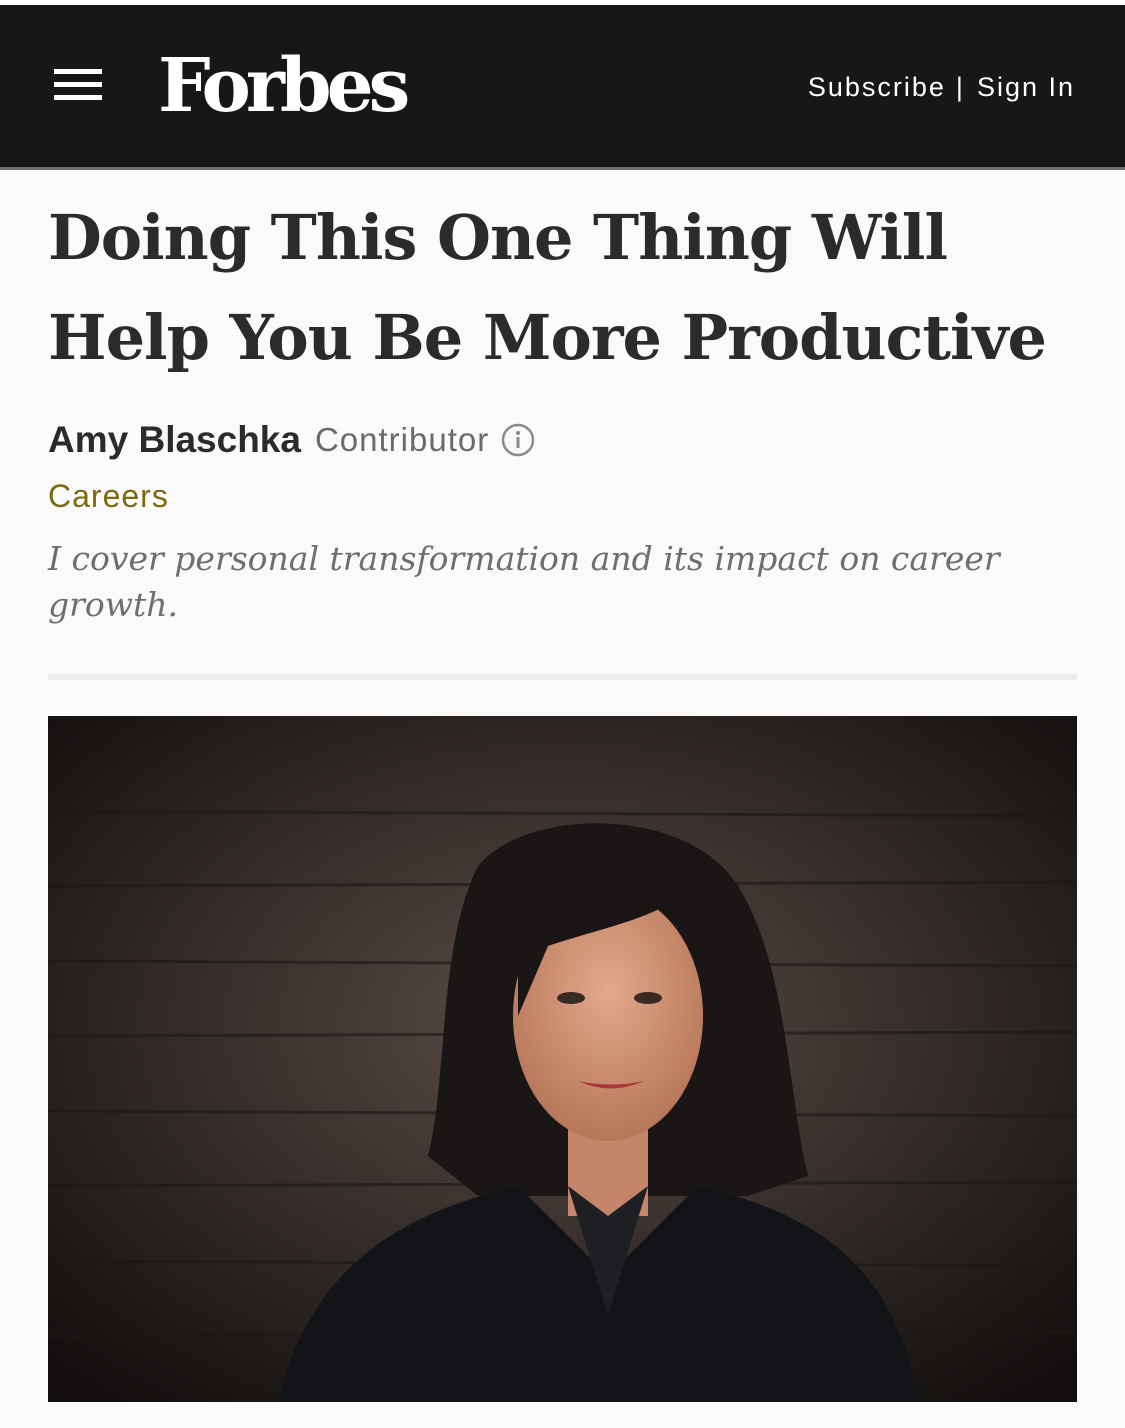 This screenshot has height=1428, width=1125. Describe the element at coordinates (562, 87) in the screenshot. I see `site-header: Forbes Subscribe | Sign In` at that location.